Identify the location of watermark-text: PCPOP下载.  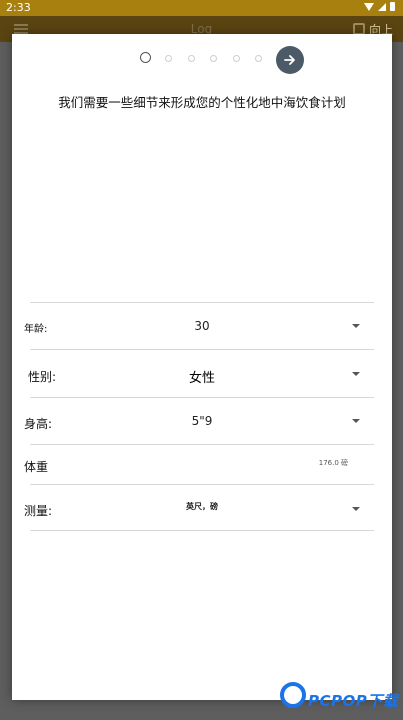
(353, 701).